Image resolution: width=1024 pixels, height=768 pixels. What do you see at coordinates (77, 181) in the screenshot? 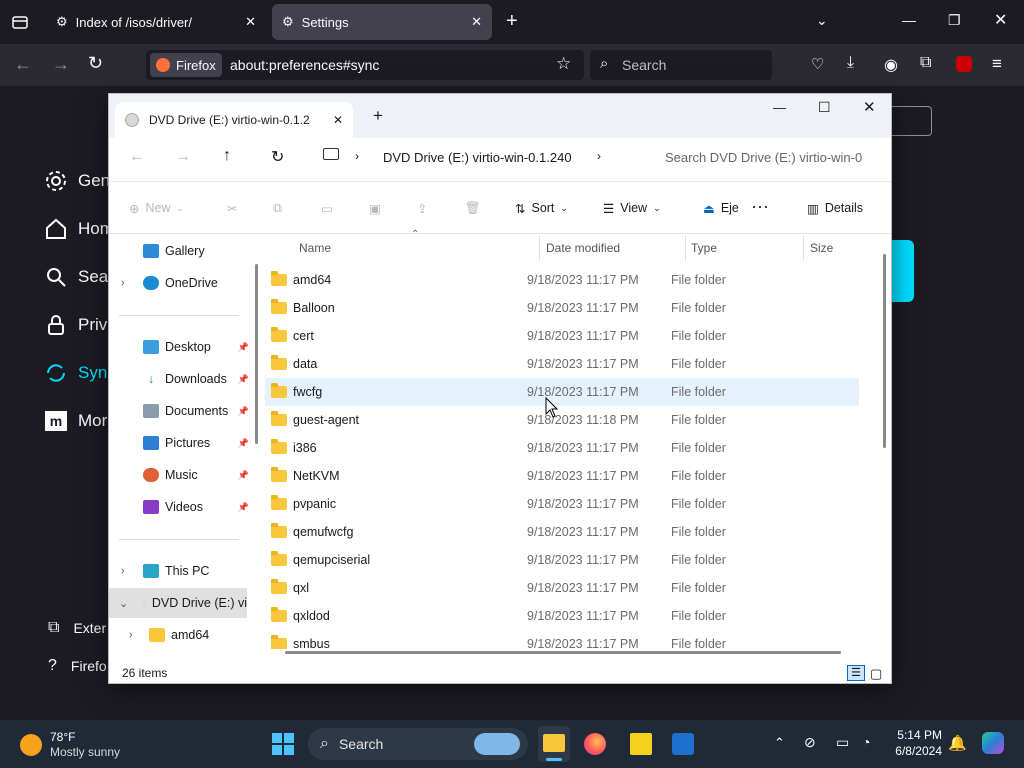
I see `pref-general: Gen` at bounding box center [77, 181].